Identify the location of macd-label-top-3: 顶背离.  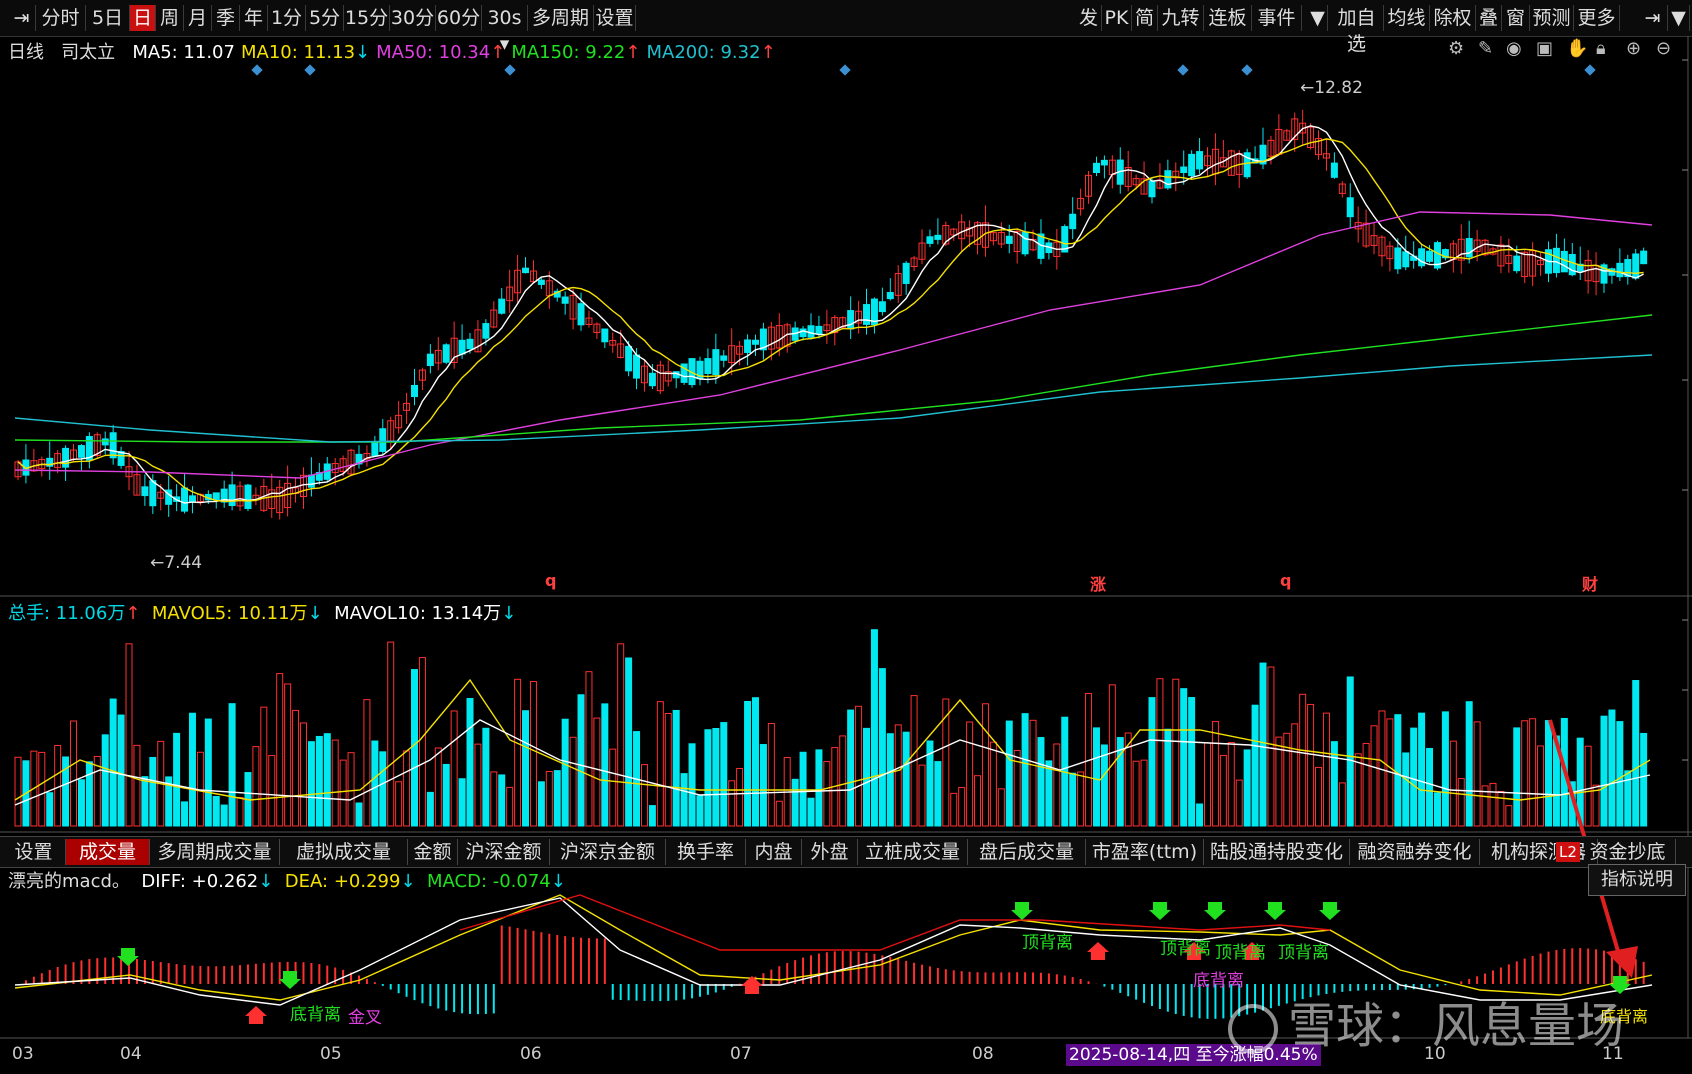
(1240, 953).